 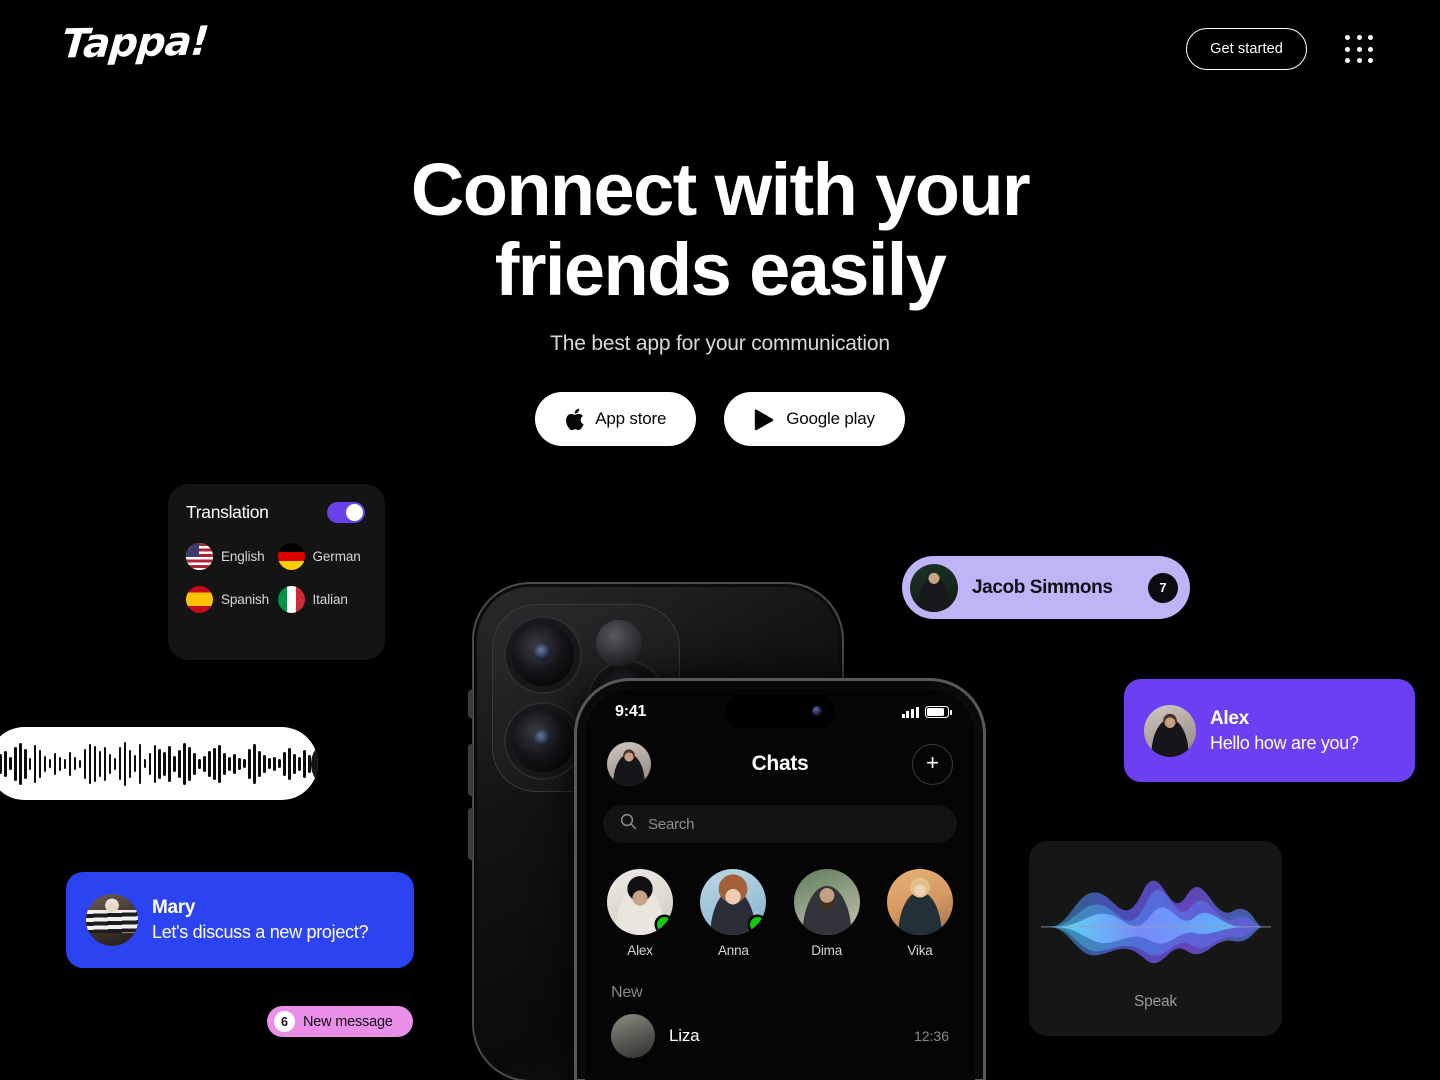 I want to click on language-item-italian: Italian, so click(x=321, y=599).